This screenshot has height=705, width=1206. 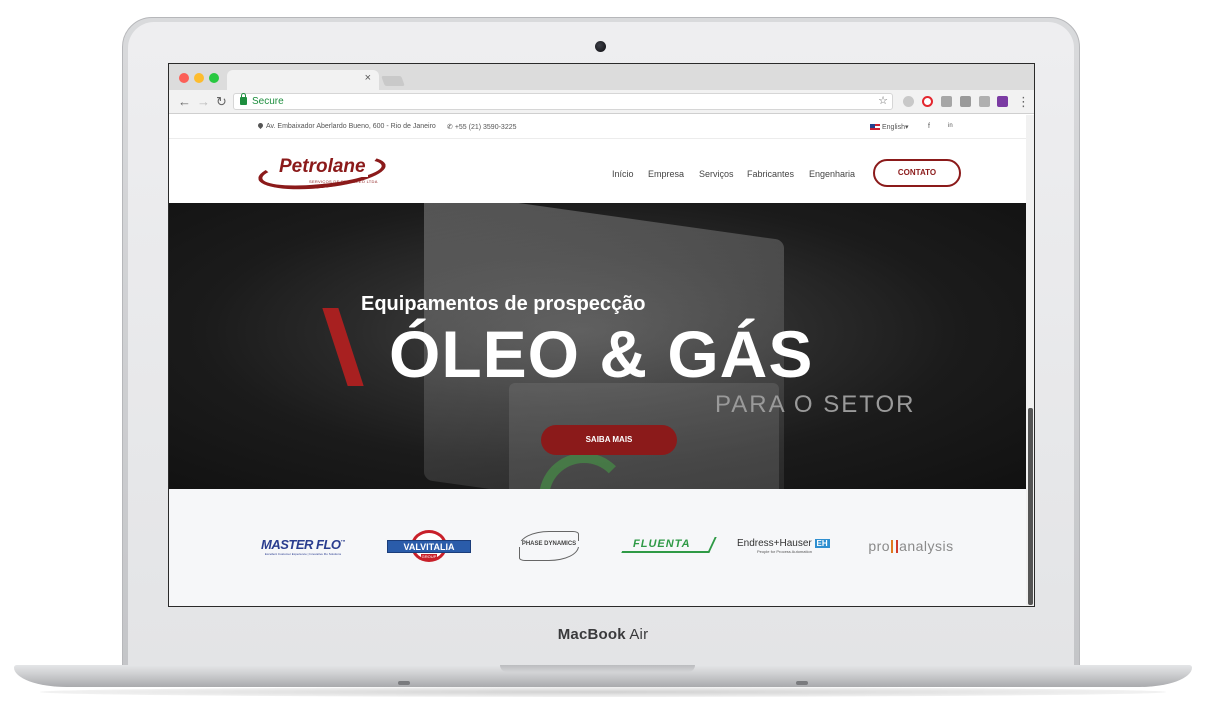 I want to click on language-label: English, so click(x=893, y=127).